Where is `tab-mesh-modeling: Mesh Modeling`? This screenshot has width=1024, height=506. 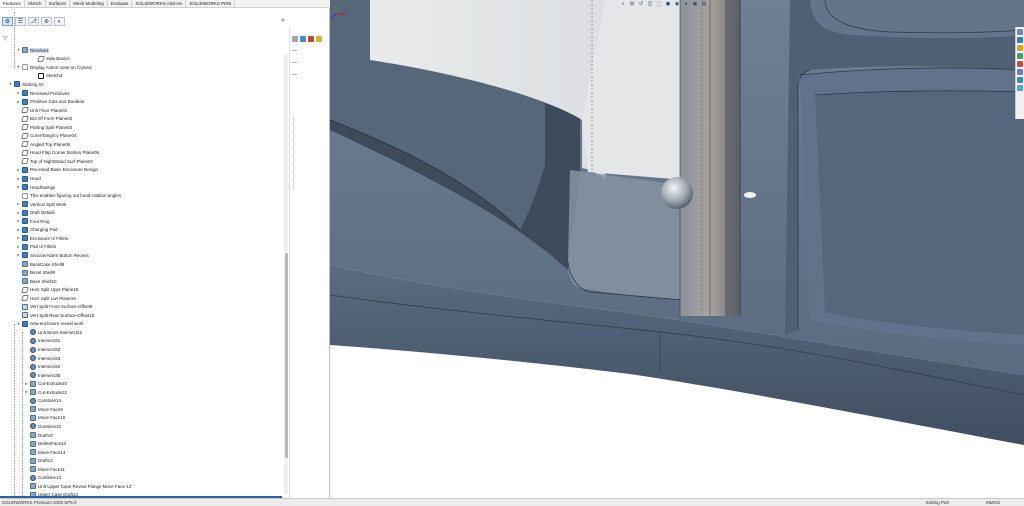
tab-mesh-modeling: Mesh Modeling is located at coordinates (89, 3).